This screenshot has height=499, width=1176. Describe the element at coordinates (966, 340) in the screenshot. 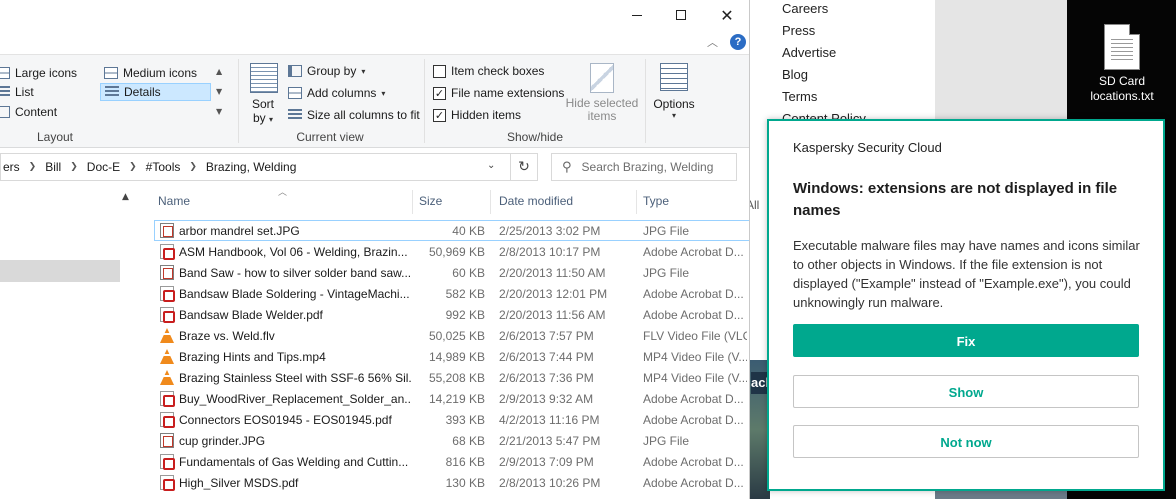

I see `fix-button: Fix` at that location.